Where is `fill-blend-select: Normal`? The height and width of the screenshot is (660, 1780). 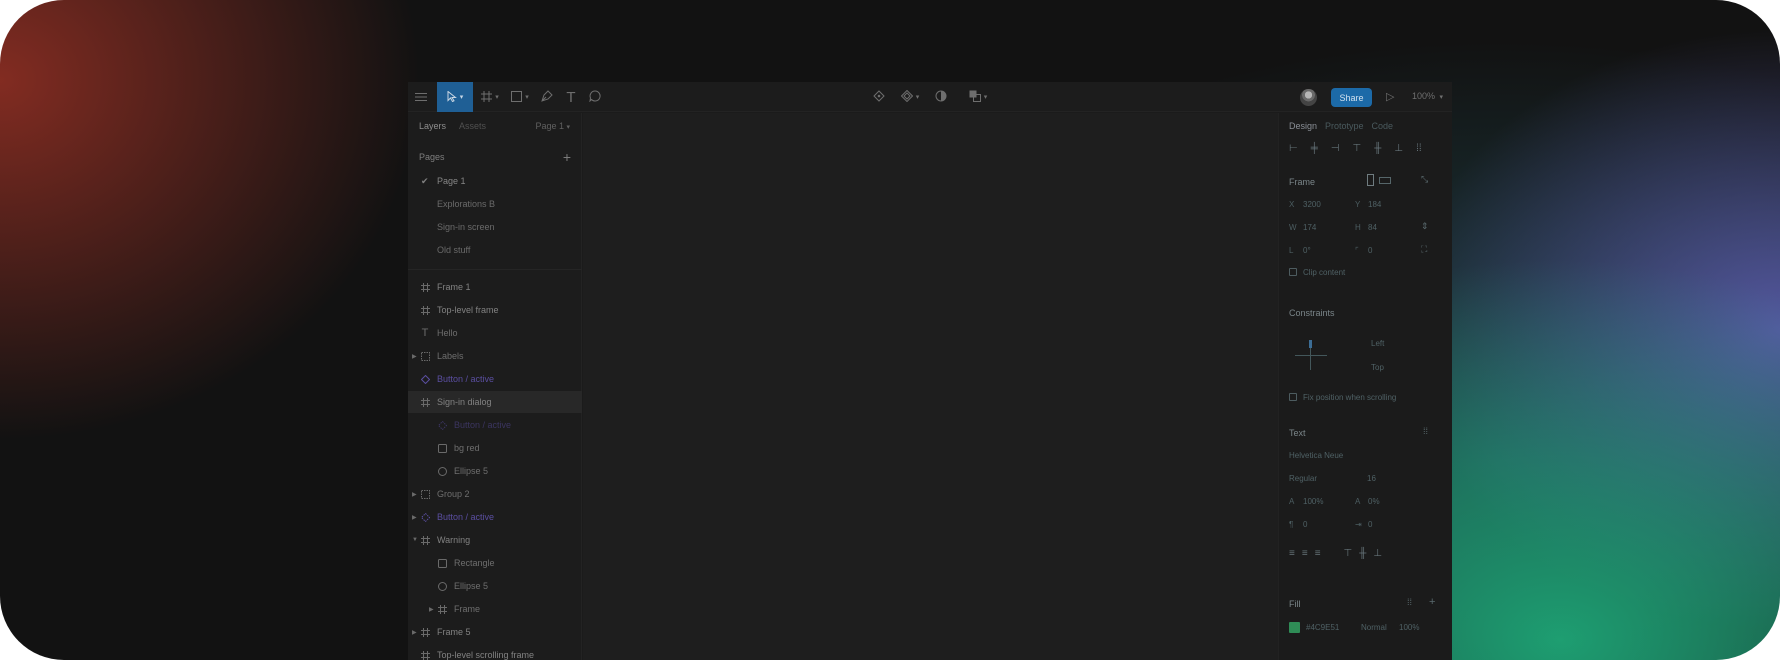
fill-blend-select: Normal is located at coordinates (1374, 627).